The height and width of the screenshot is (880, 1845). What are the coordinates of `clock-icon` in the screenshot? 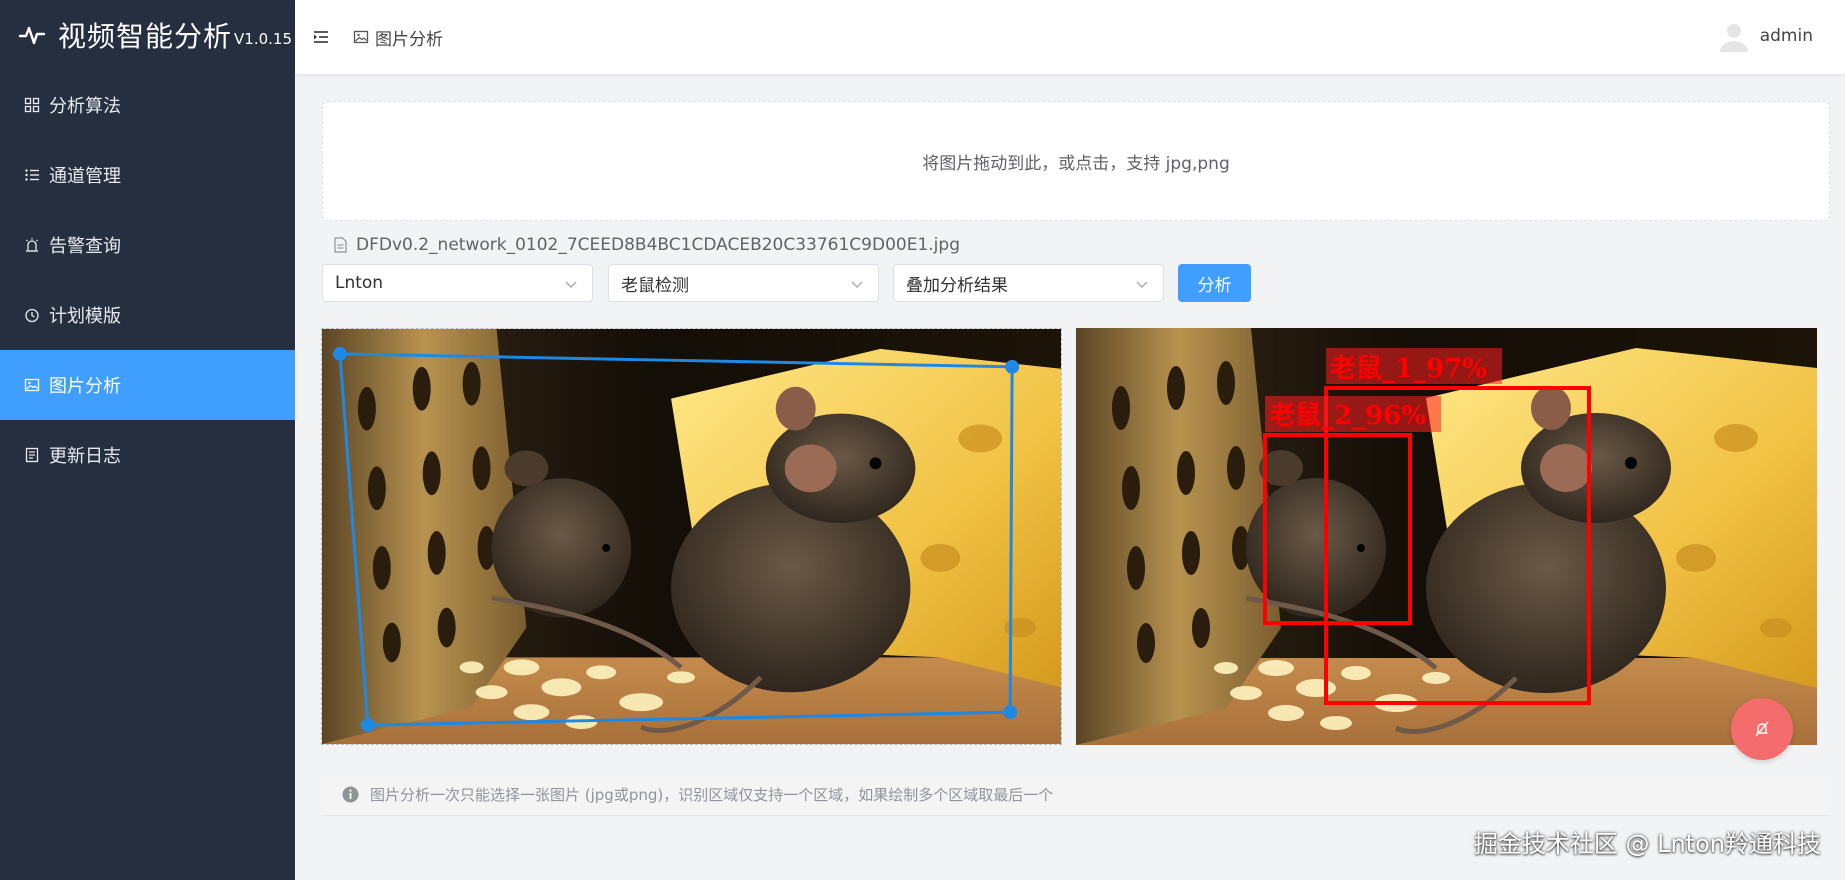 It's located at (32, 315).